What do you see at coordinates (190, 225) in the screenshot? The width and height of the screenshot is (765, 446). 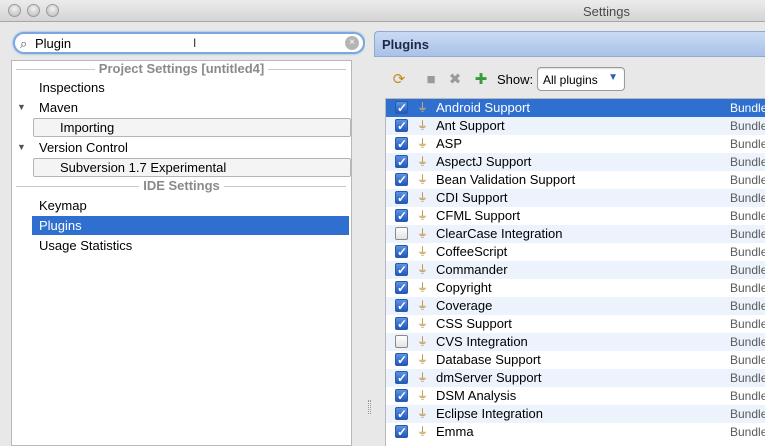 I see `tree-item-plugins: Plugins` at bounding box center [190, 225].